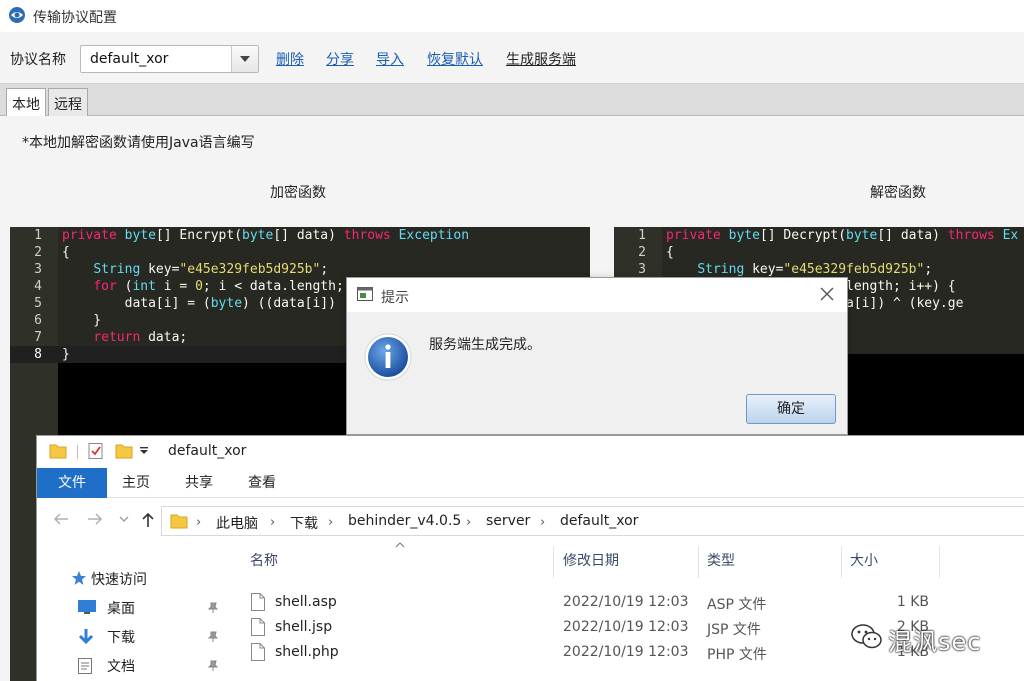 The image size is (1024, 681). Describe the element at coordinates (169, 59) in the screenshot. I see `protocol-name-select: default_xor` at that location.